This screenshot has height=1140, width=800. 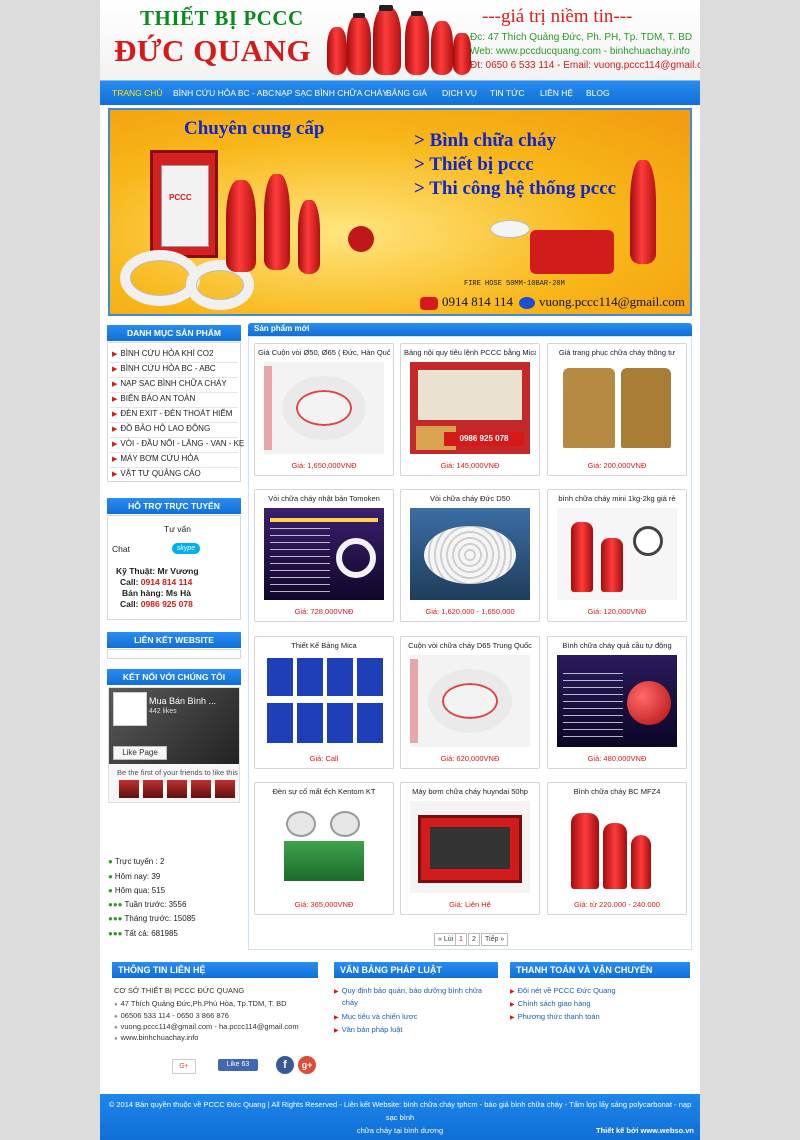 What do you see at coordinates (238, 1065) in the screenshot?
I see `facebook-like-button: Like 63` at bounding box center [238, 1065].